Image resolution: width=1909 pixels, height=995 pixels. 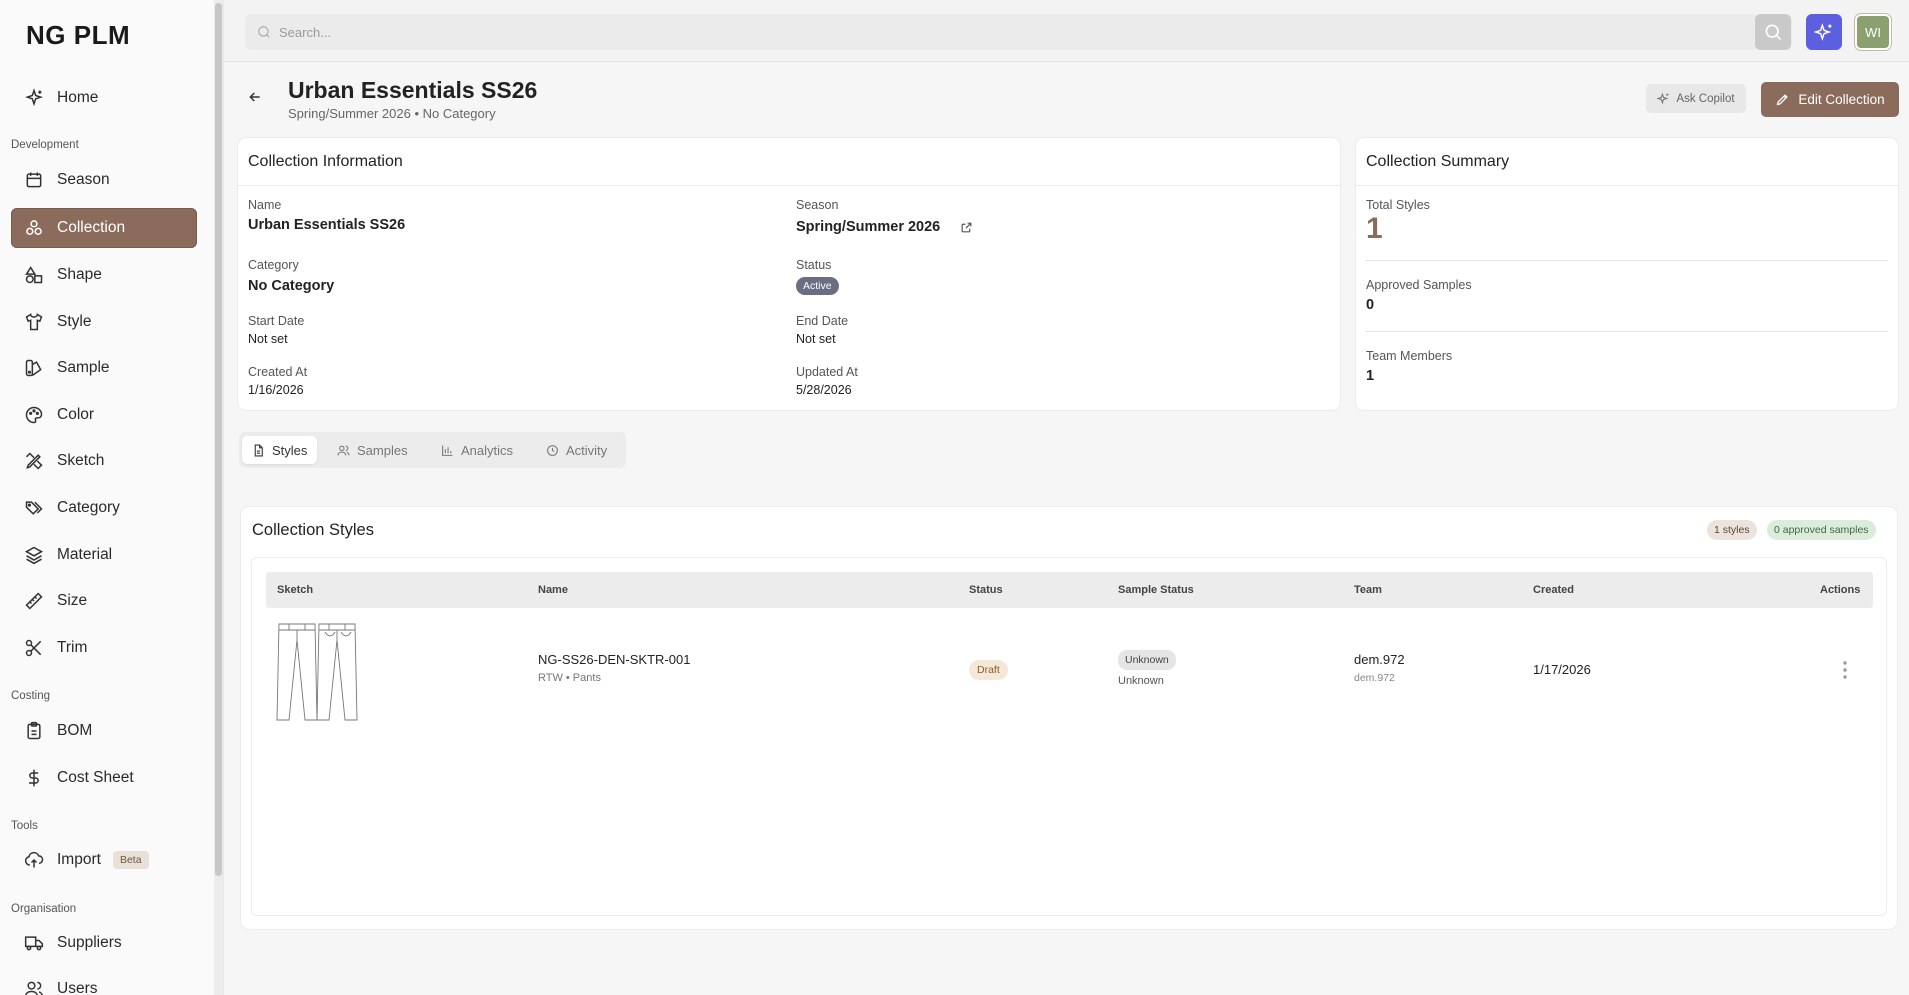 I want to click on sidebar-item-sample: Sample, so click(x=104, y=368).